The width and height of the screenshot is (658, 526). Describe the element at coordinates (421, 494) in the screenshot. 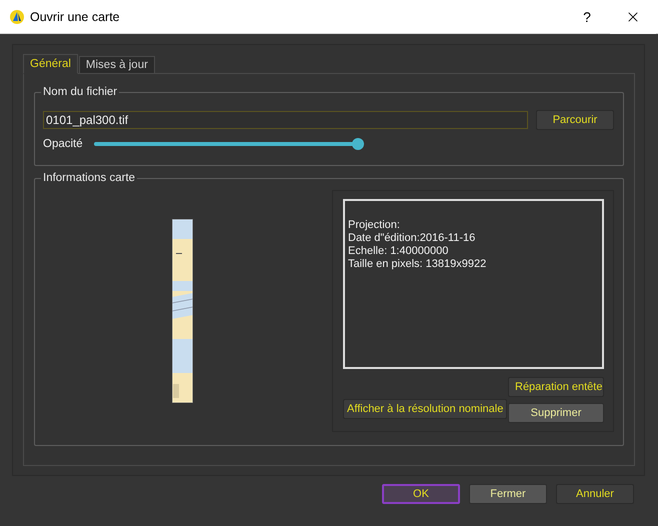

I see `ok-button: OK` at that location.